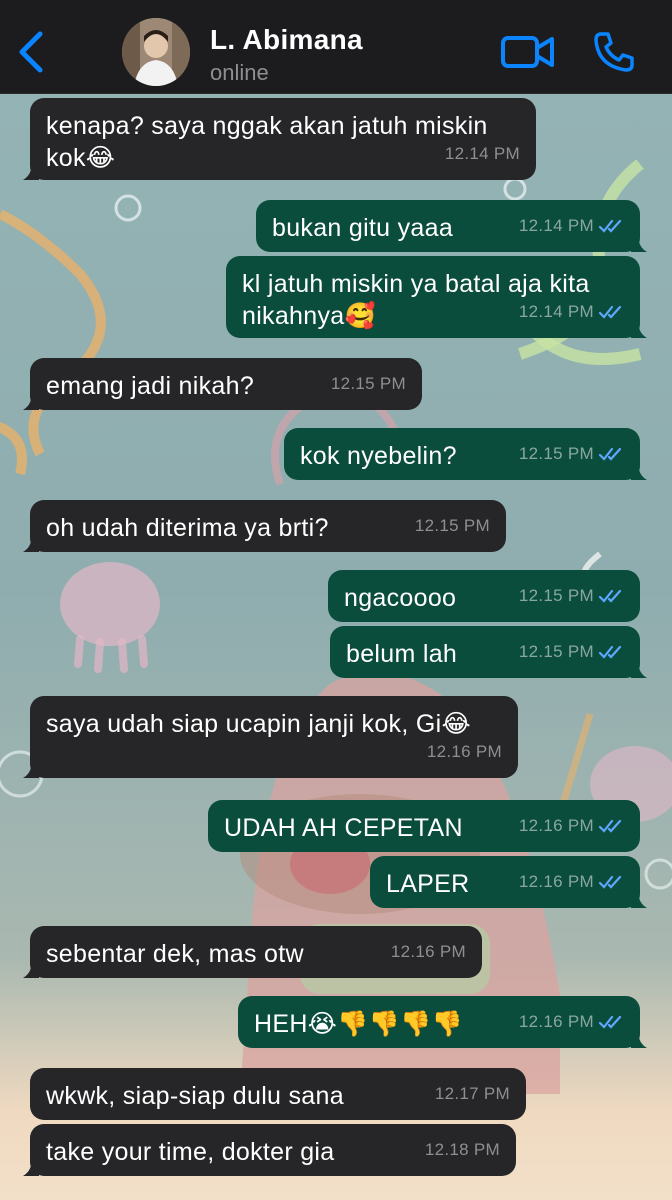  I want to click on contact-status: online, so click(239, 72).